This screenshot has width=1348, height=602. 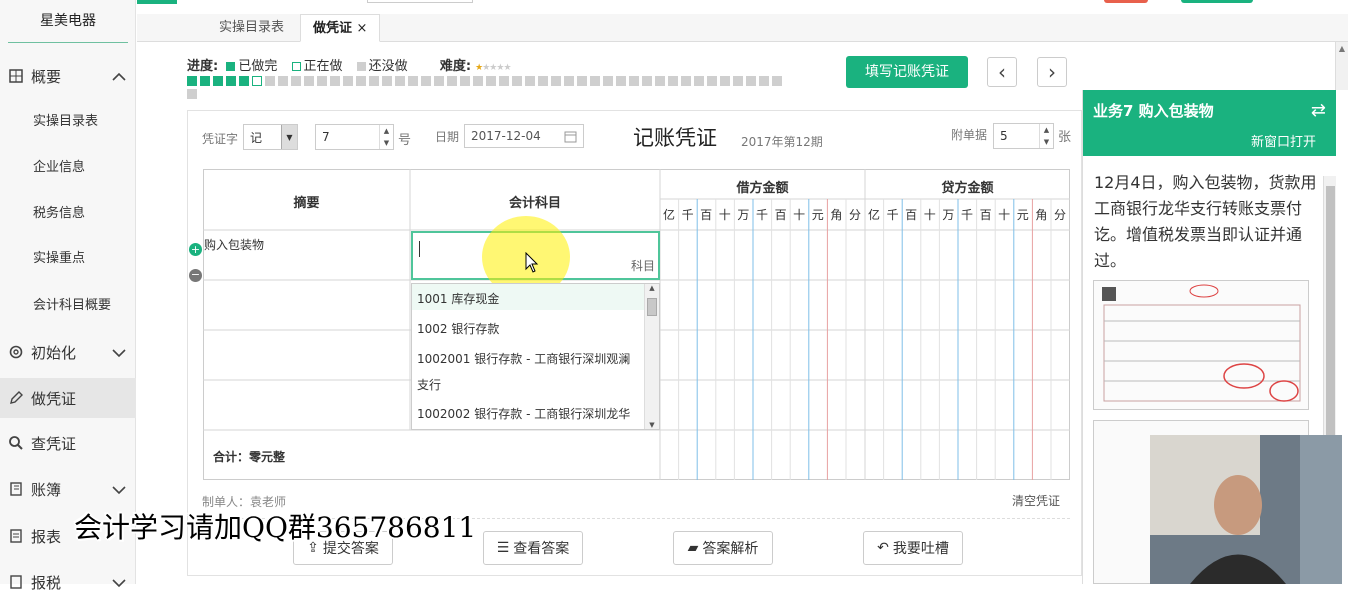 I want to click on nav-make-voucher: 做凭证, so click(x=68, y=398).